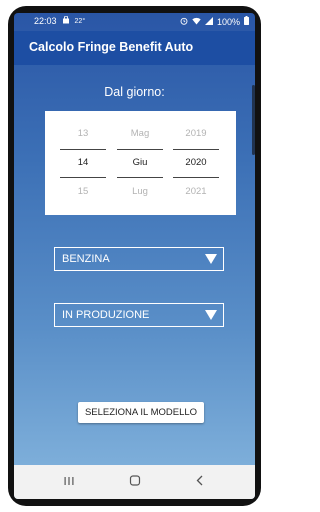 The height and width of the screenshot is (512, 320). I want to click on day-wheel: 13 14 15, so click(83, 163).